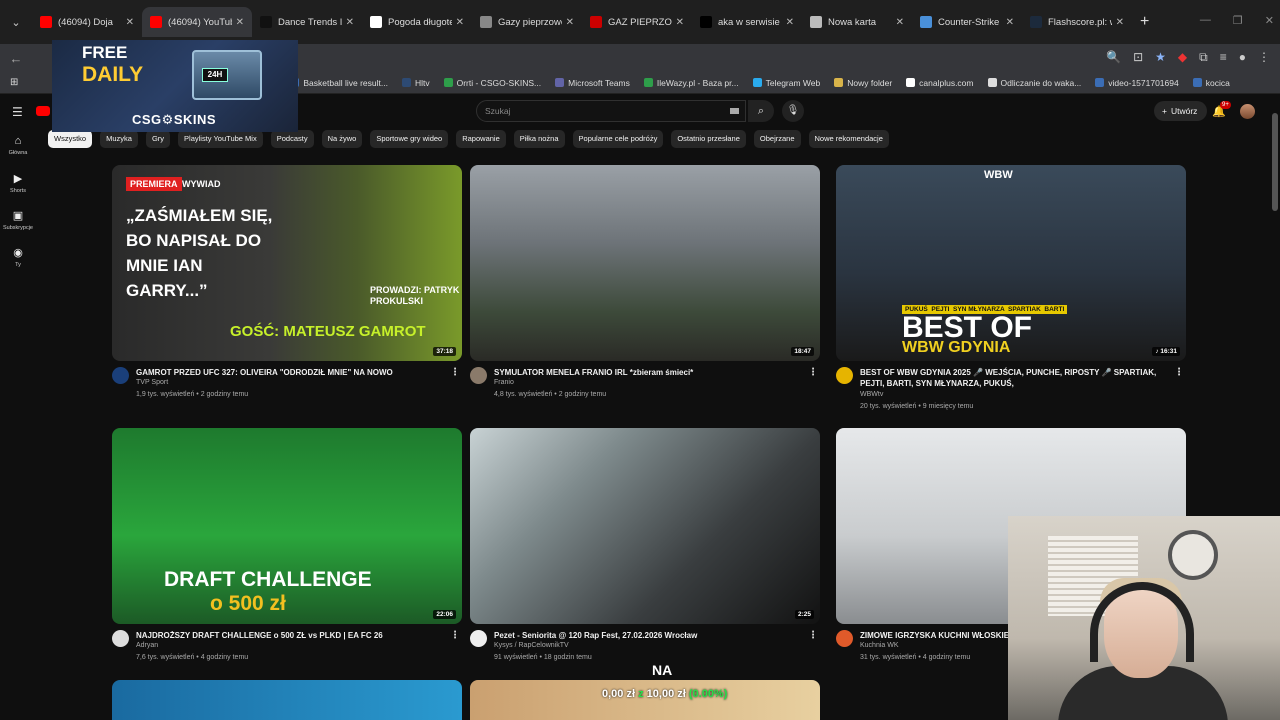  Describe the element at coordinates (1137, 83) in the screenshot. I see `bookmark-item: video-1571701694` at that location.